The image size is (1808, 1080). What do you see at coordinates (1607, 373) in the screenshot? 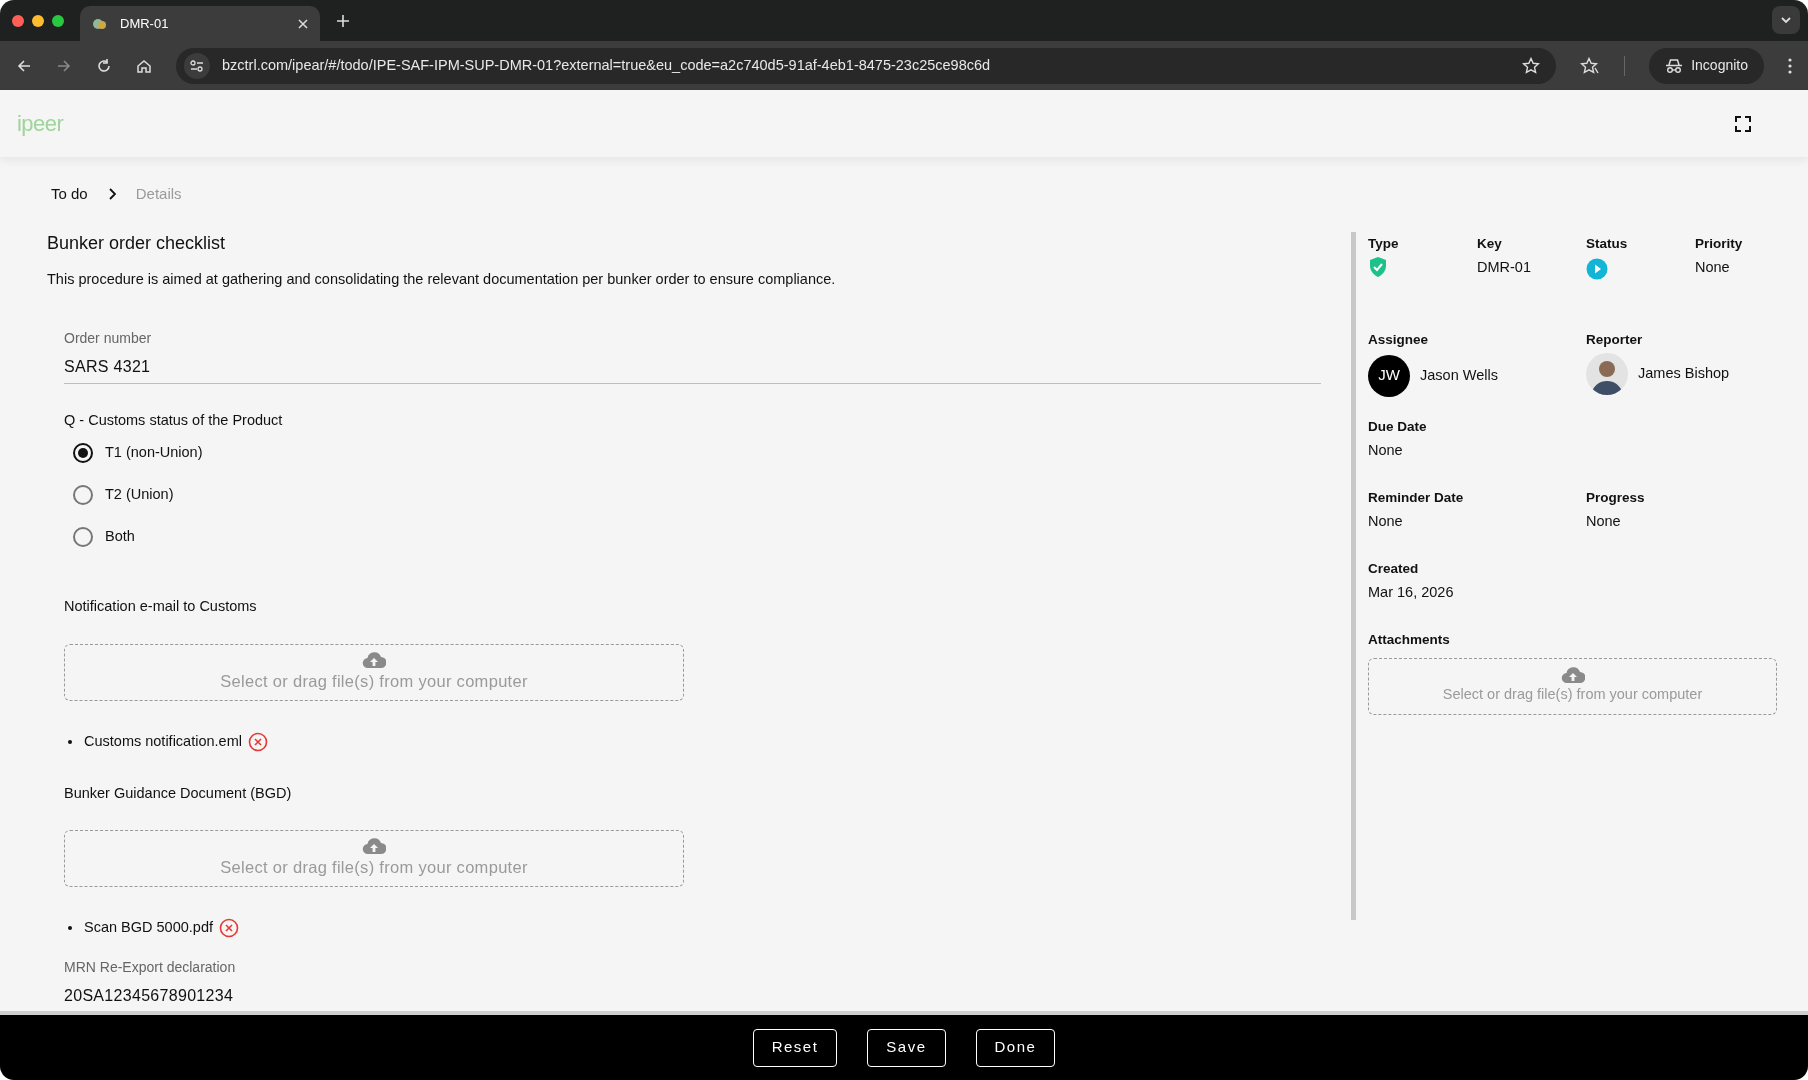
I see `avatar-icon` at bounding box center [1607, 373].